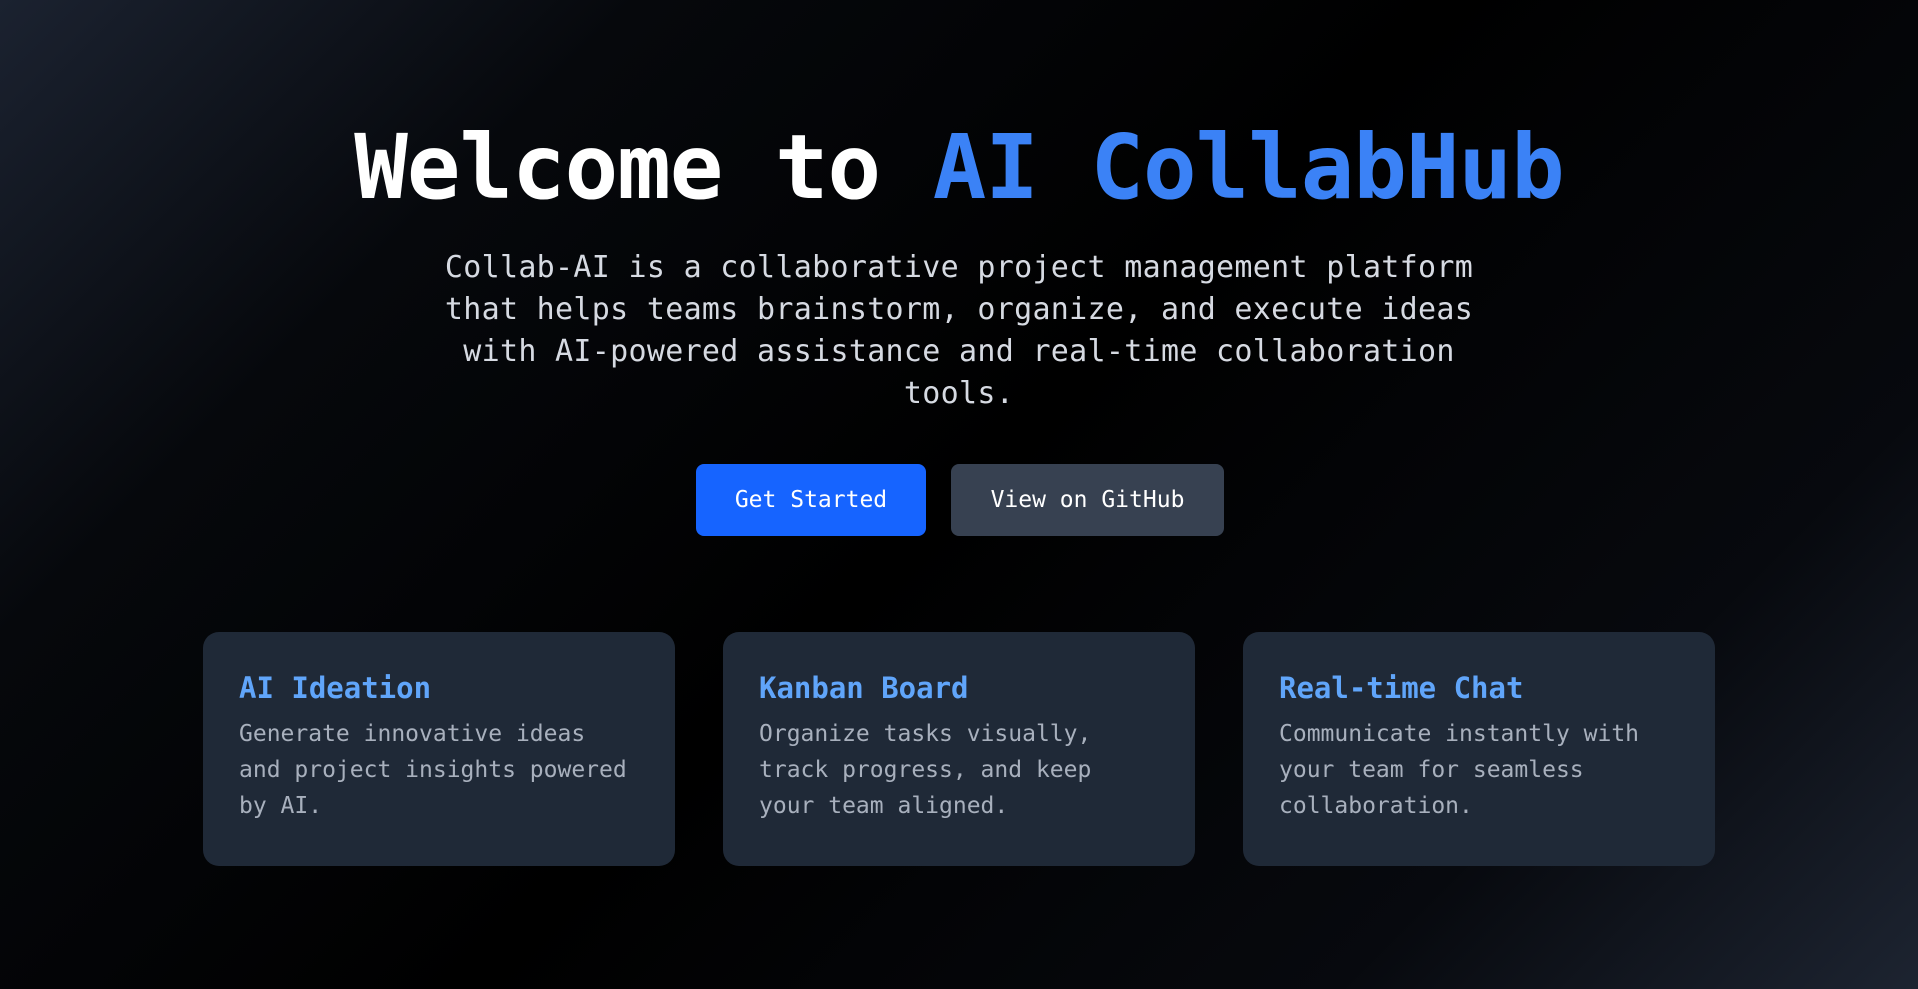 The image size is (1918, 989). Describe the element at coordinates (811, 500) in the screenshot. I see `get-started-button: Get Started` at that location.